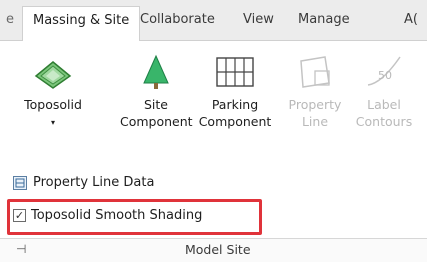 This screenshot has height=262, width=427. I want to click on parking-component-label-2: Component, so click(235, 121).